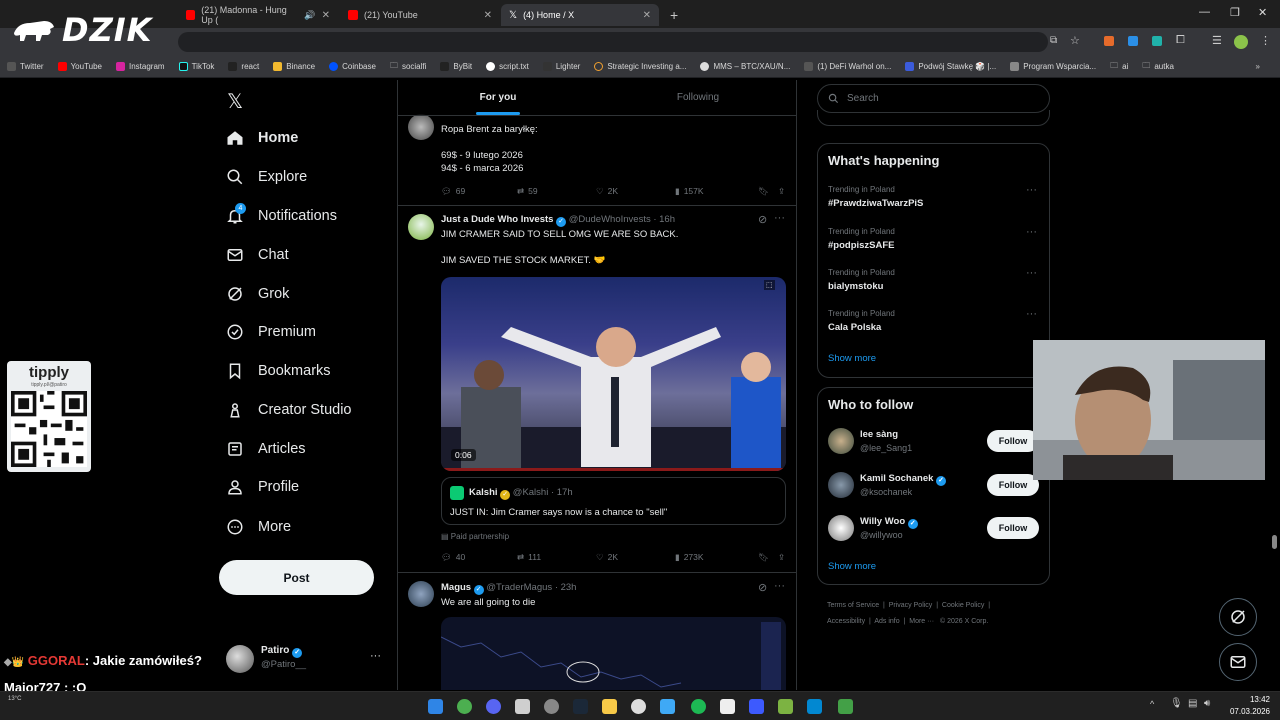  Describe the element at coordinates (1241, 42) in the screenshot. I see `profile-avatar-icon` at that location.